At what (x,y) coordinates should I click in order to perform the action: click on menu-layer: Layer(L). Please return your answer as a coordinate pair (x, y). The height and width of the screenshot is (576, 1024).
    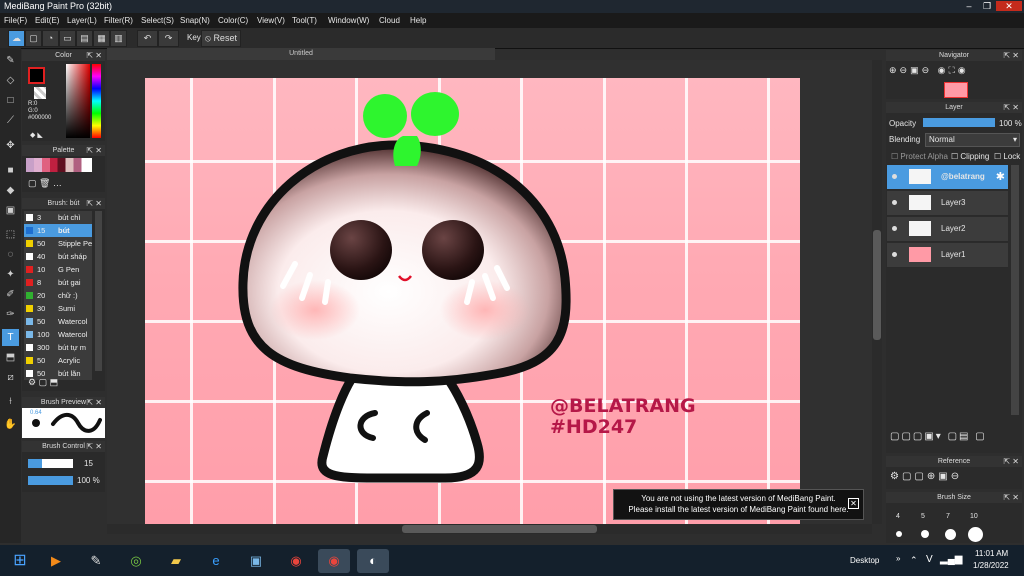
    Looking at the image, I should click on (82, 20).